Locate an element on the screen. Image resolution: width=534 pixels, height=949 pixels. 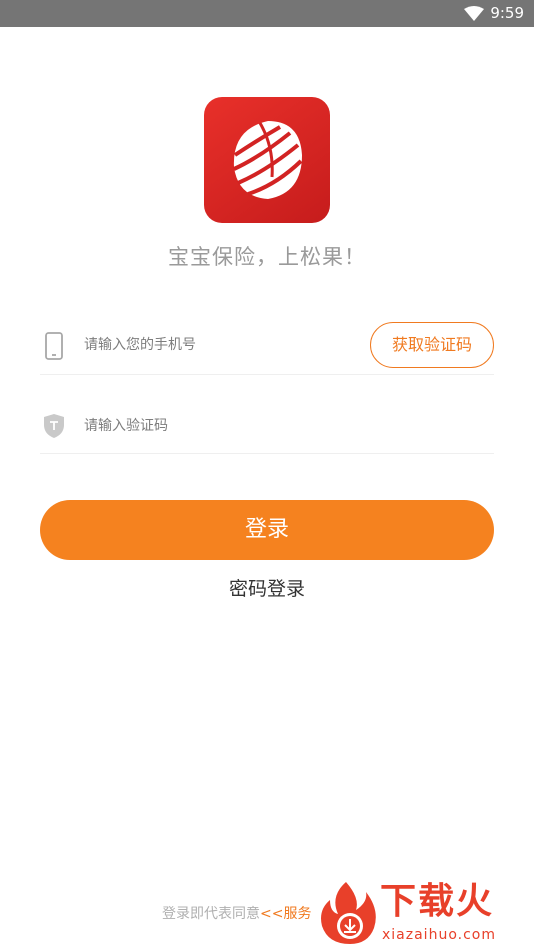
phone-input is located at coordinates (224, 345).